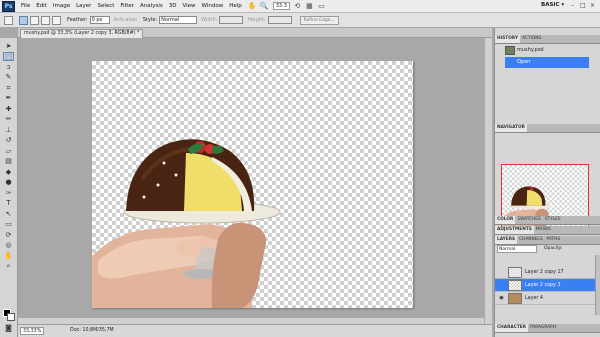  What do you see at coordinates (8, 182) in the screenshot?
I see `dodge-tool-icon: ●` at bounding box center [8, 182].